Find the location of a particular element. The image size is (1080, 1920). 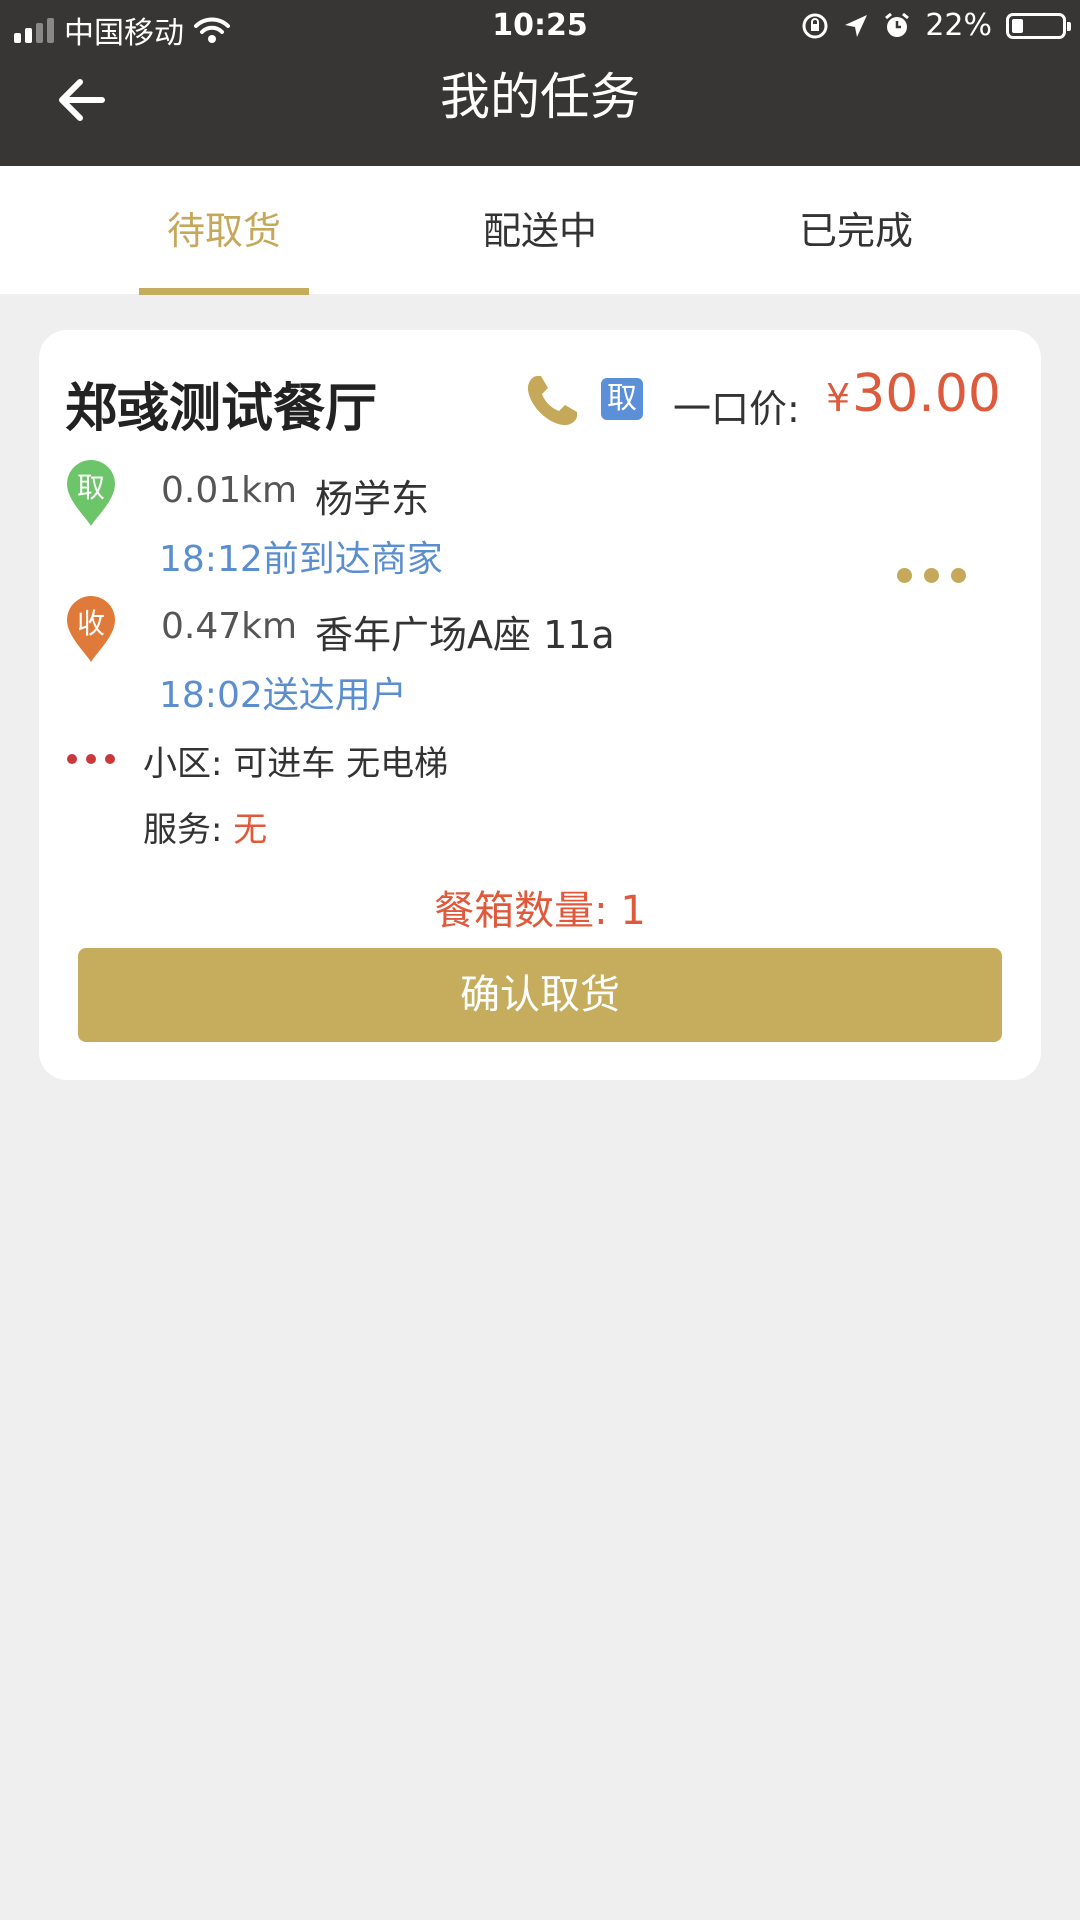

alarm-icon is located at coordinates (897, 24).